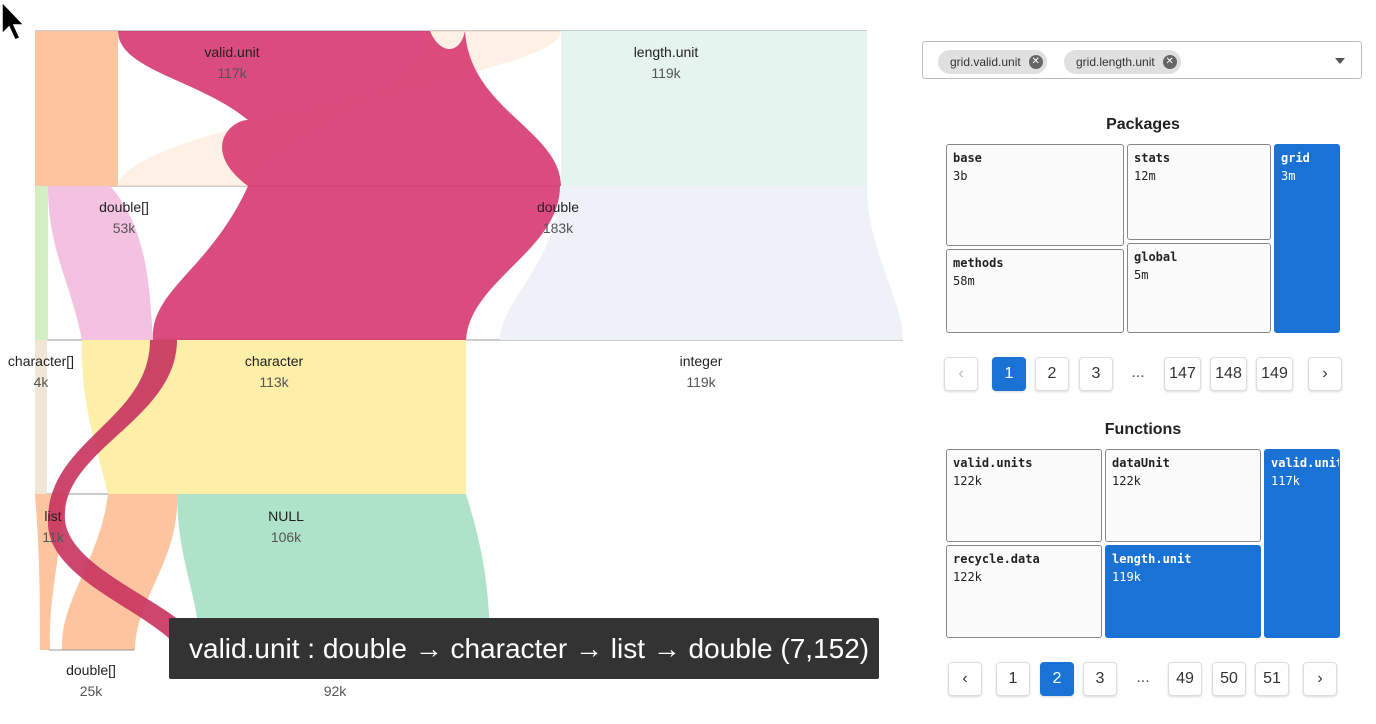 This screenshot has height=724, width=1376. What do you see at coordinates (701, 361) in the screenshot?
I see `node-name: integer` at bounding box center [701, 361].